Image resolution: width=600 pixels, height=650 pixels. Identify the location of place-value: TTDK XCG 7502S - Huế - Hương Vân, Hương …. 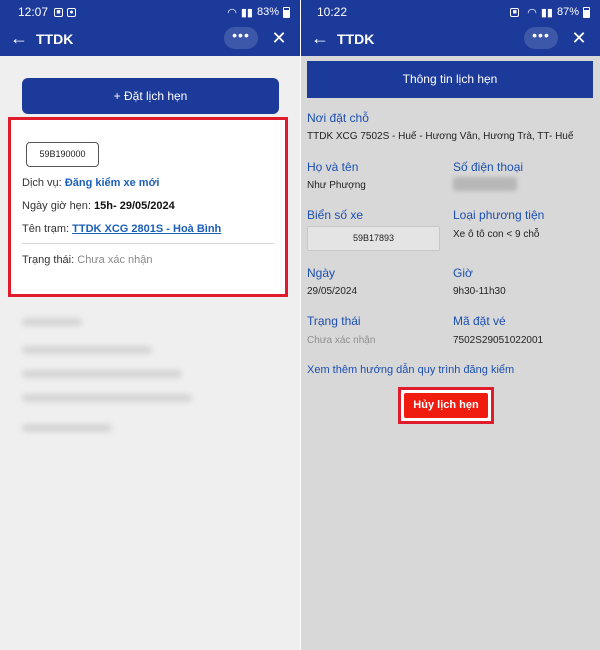
(440, 136).